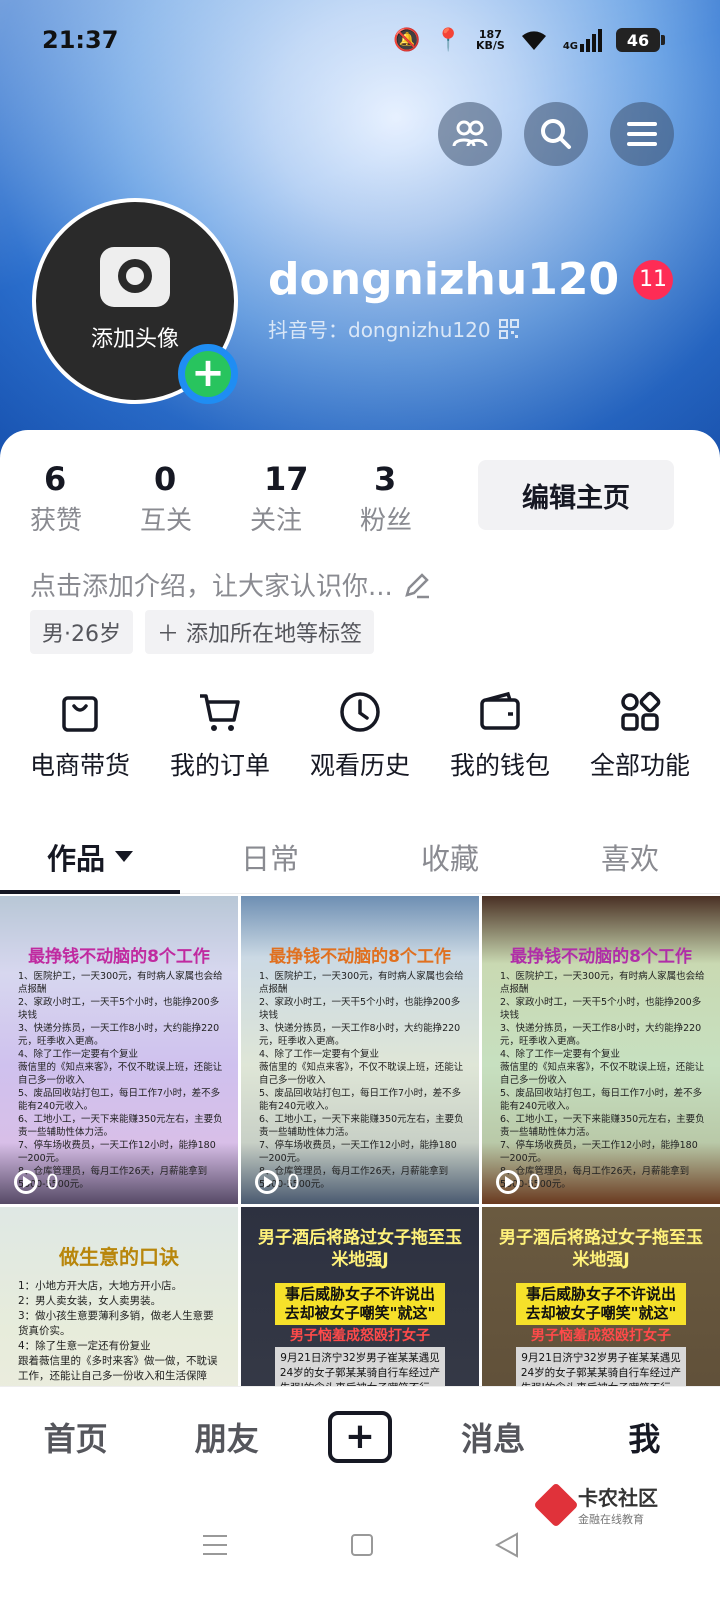  I want to click on back-icon, so click(507, 1545).